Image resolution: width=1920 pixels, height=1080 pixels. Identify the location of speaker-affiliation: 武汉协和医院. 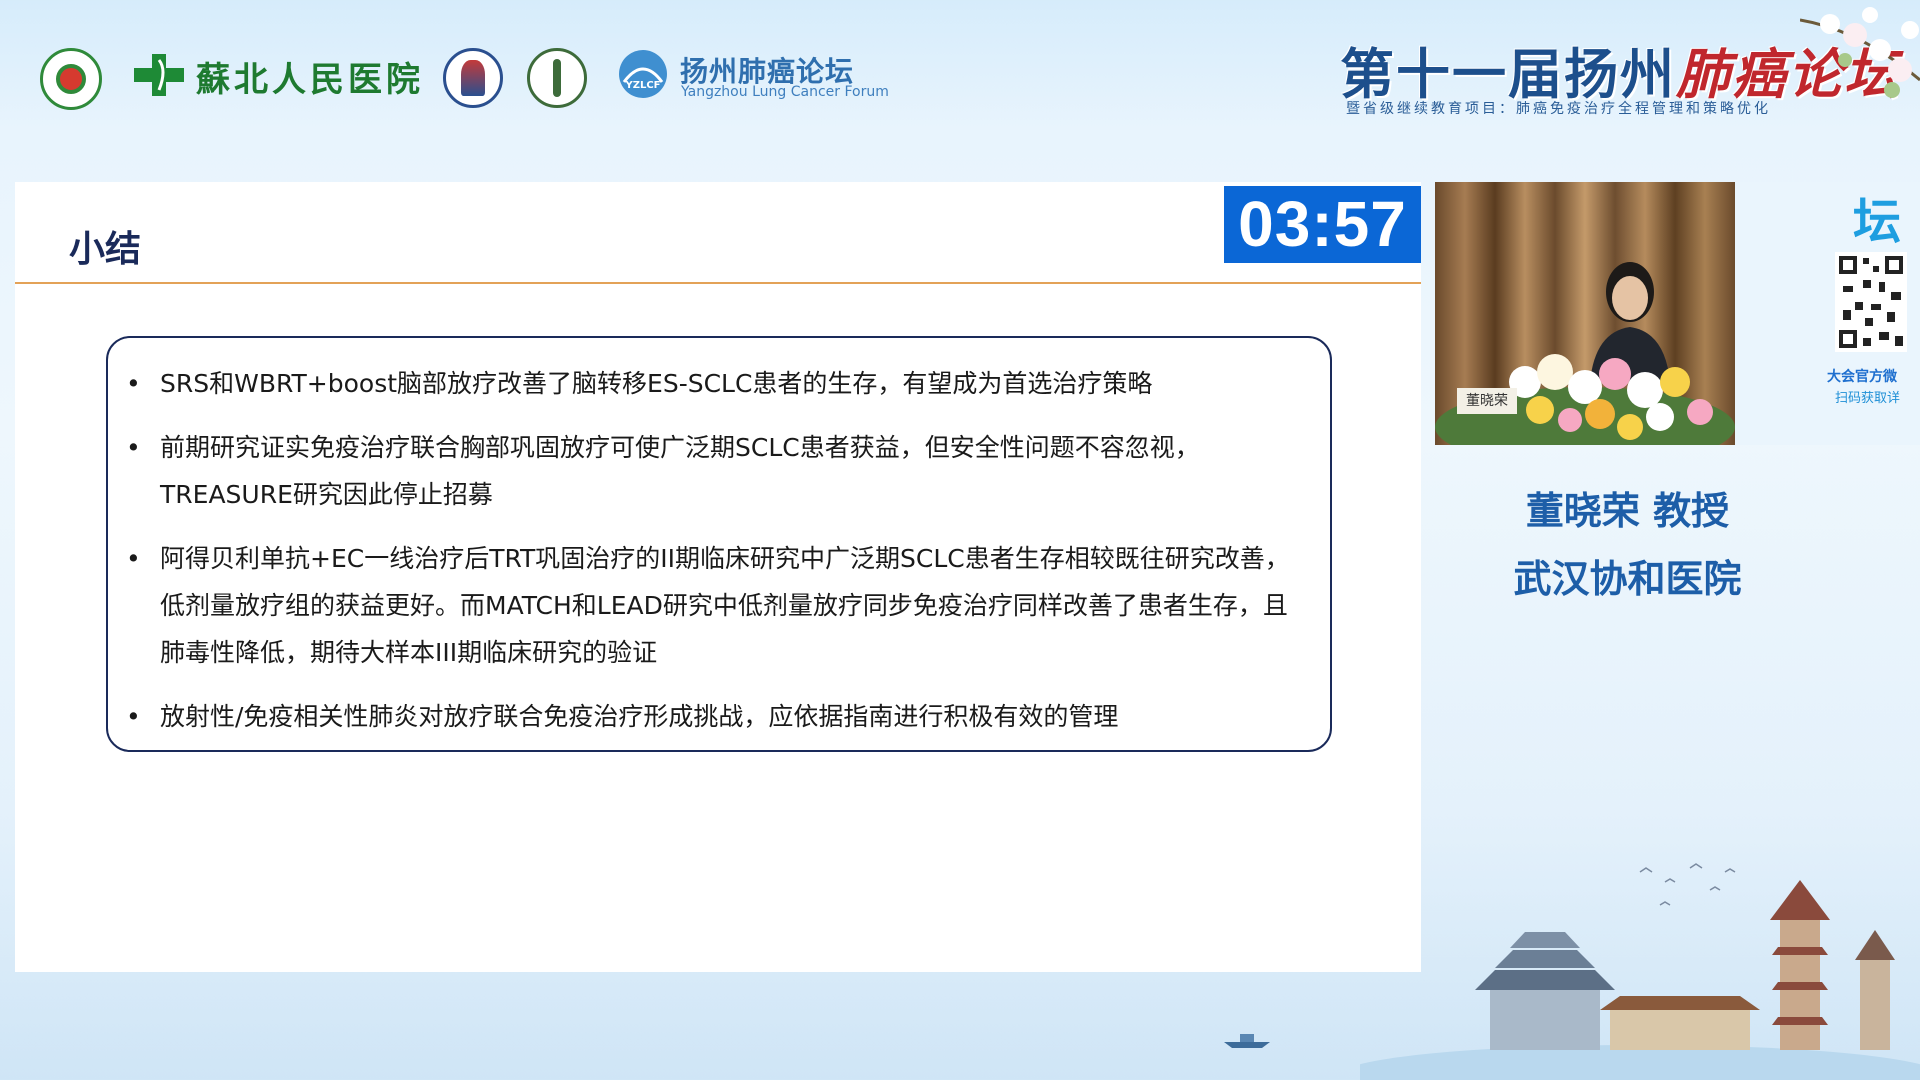
(1627, 579).